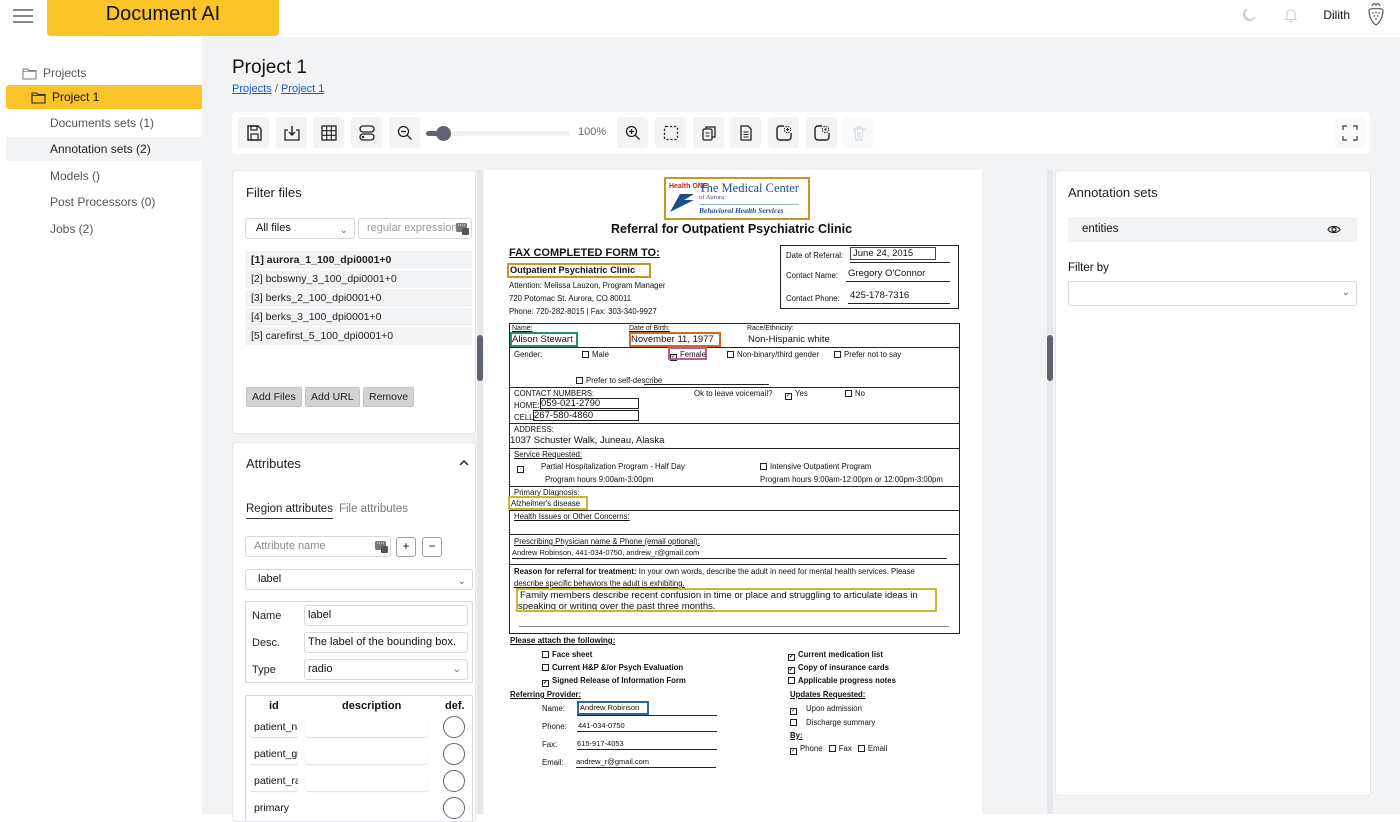 The image size is (1400, 822). I want to click on save-button, so click(253, 132).